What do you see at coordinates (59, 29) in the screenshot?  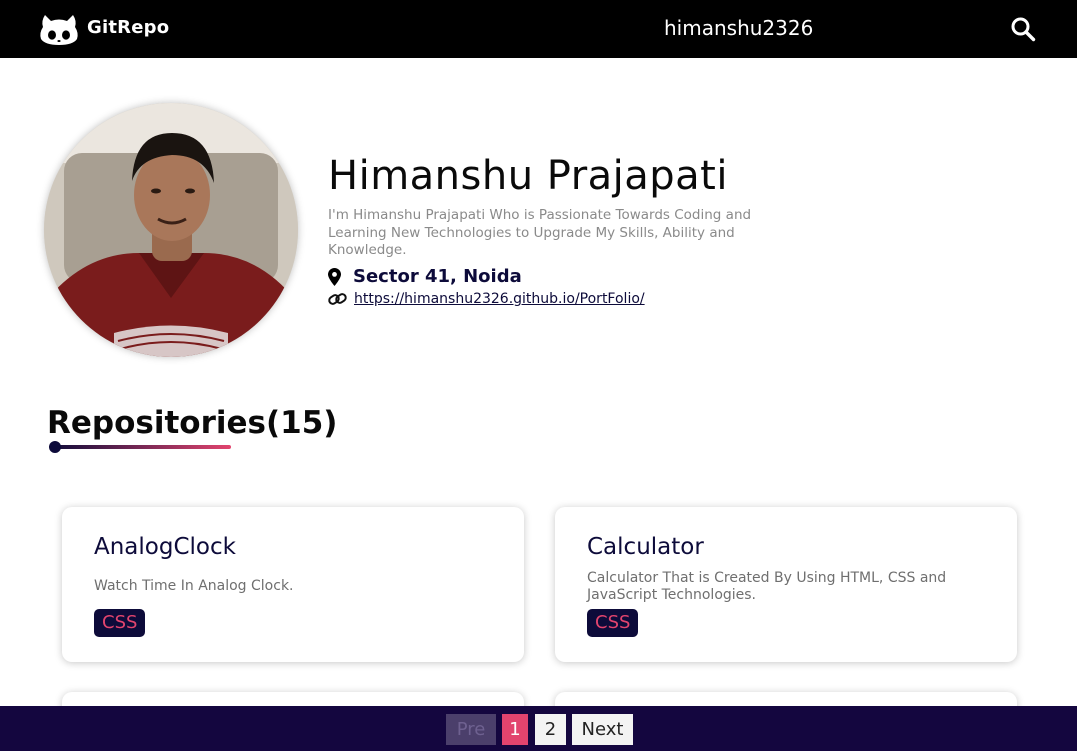 I see `github-octocat-icon` at bounding box center [59, 29].